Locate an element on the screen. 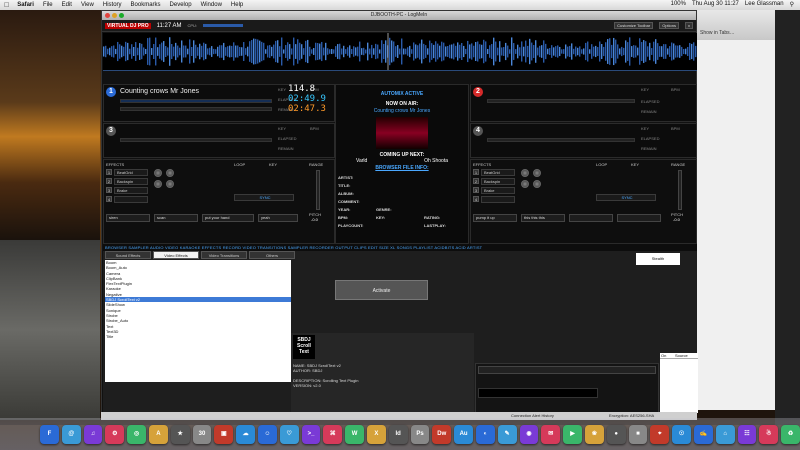 This screenshot has height=450, width=800. dock-app-icon: ♫ is located at coordinates (93, 434).